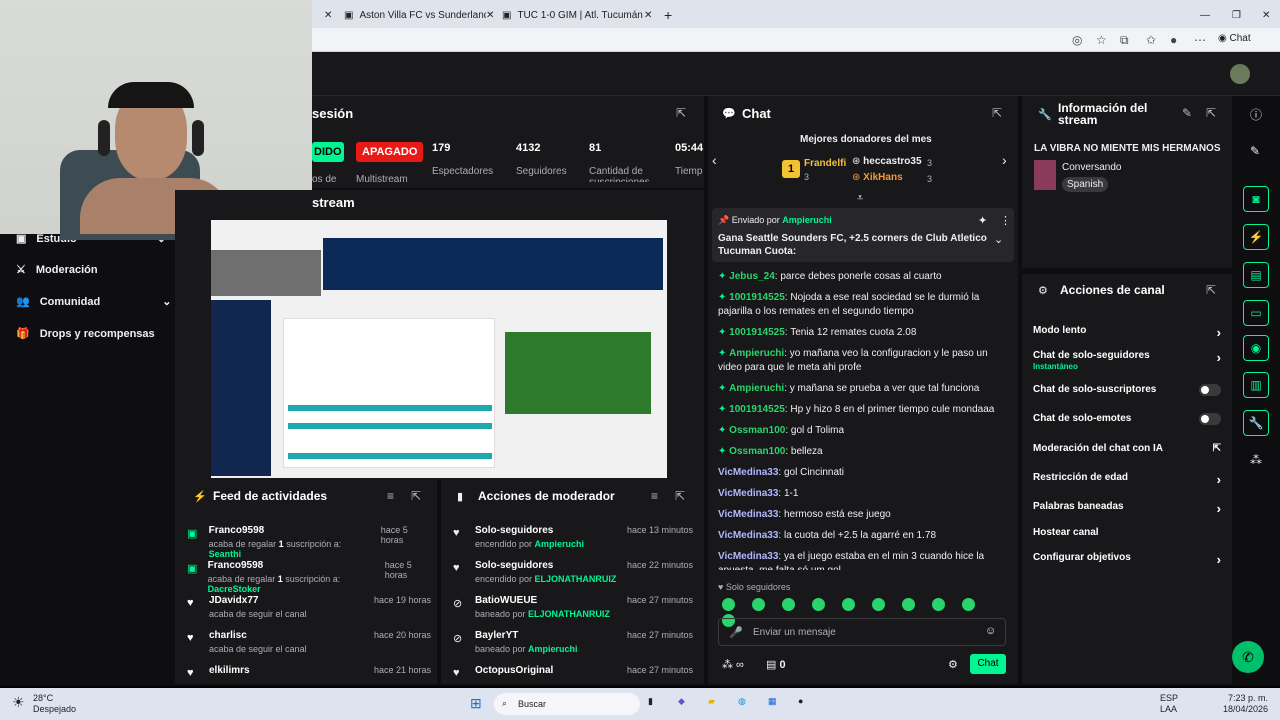 Image resolution: width=1280 pixels, height=720 pixels. What do you see at coordinates (93, 302) in the screenshot?
I see `sidebar-item-comunidad: 👥 Comunidad ⌄` at bounding box center [93, 302].